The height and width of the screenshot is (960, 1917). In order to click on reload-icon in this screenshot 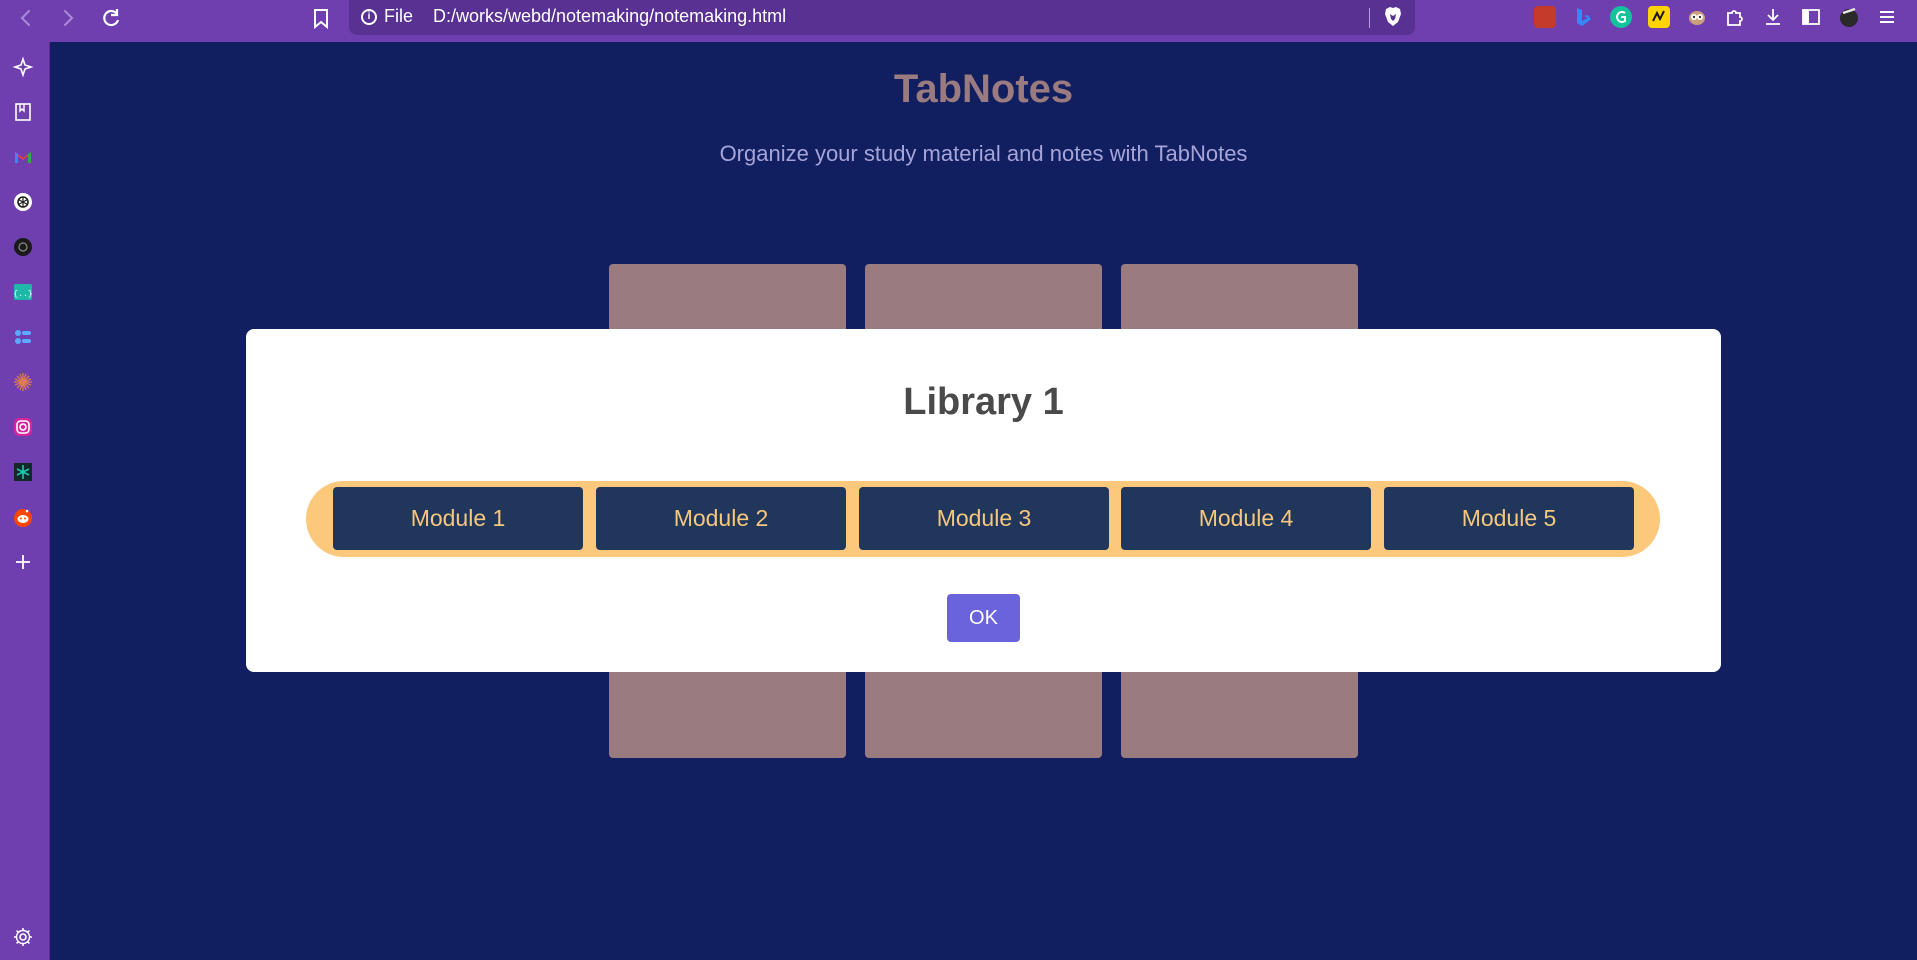, I will do `click(111, 18)`.